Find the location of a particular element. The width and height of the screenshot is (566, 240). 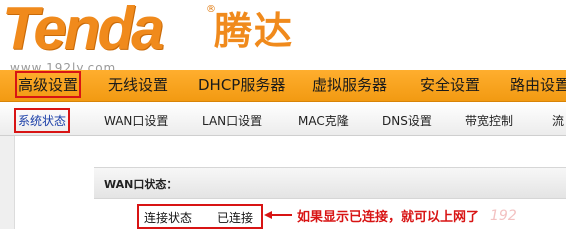

wan-status-header: WAN口状态： is located at coordinates (330, 183).